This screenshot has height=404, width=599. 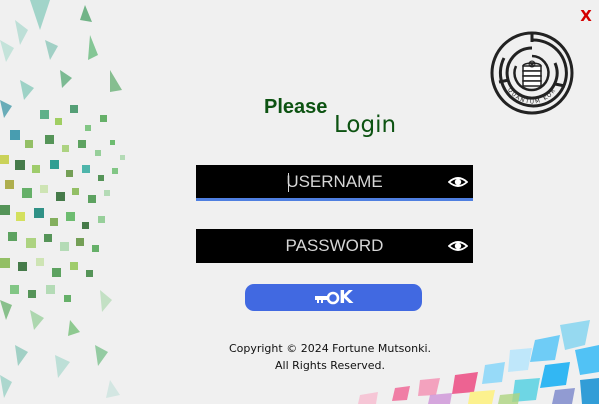 I want to click on heading-login: Login, so click(x=365, y=125).